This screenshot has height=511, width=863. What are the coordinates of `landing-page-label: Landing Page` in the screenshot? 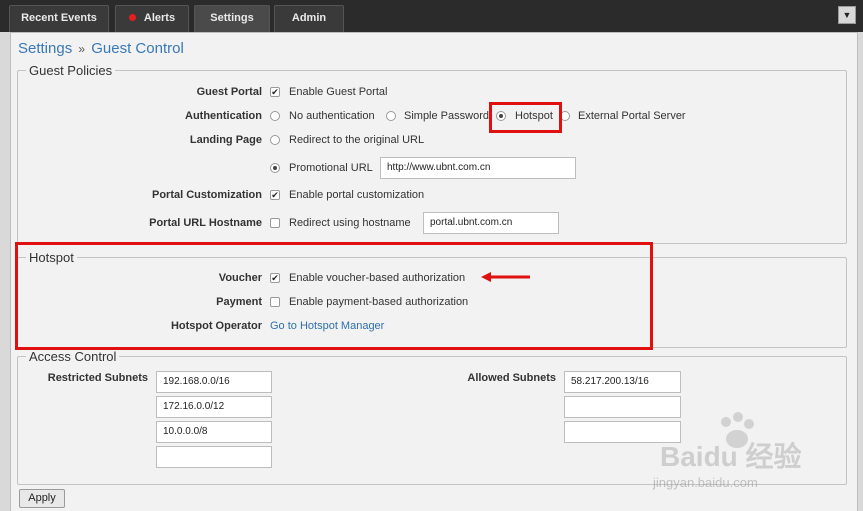 It's located at (225, 140).